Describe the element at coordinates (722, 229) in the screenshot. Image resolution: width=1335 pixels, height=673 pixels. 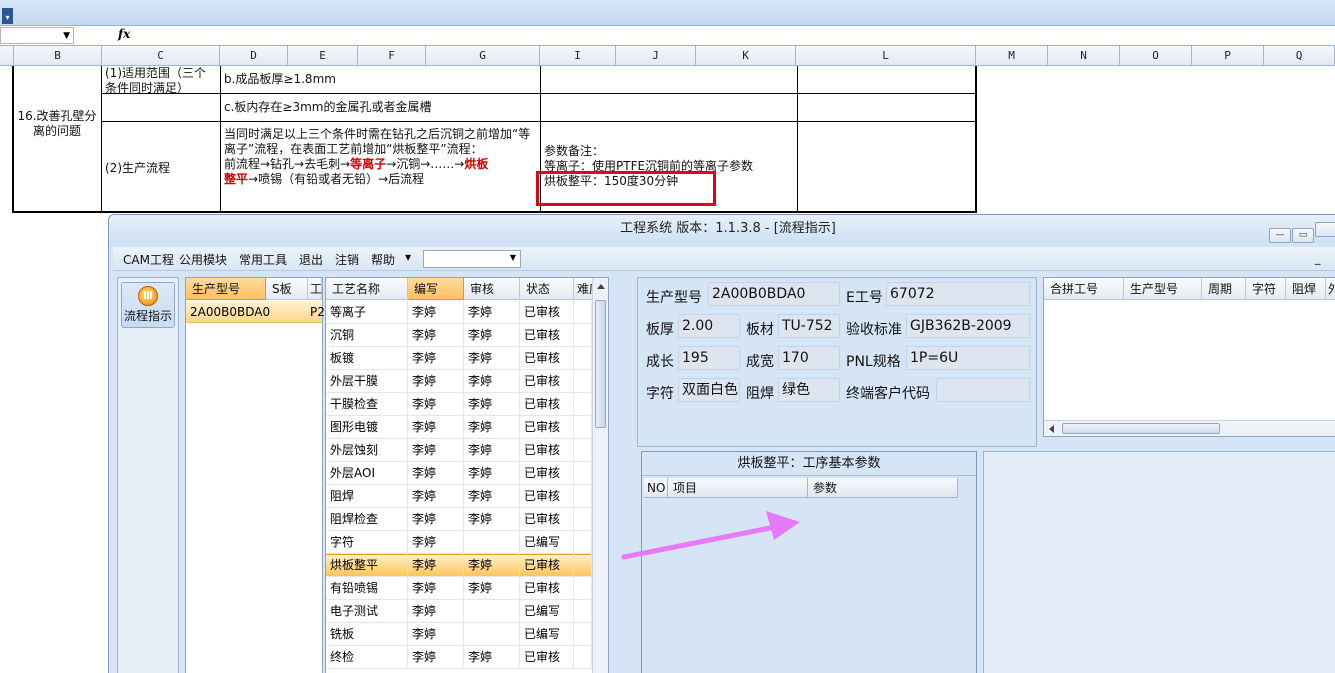
I see `window-titlebar: 工程系统 版本：1.1.3.8 - [流程指示] — ▭` at that location.